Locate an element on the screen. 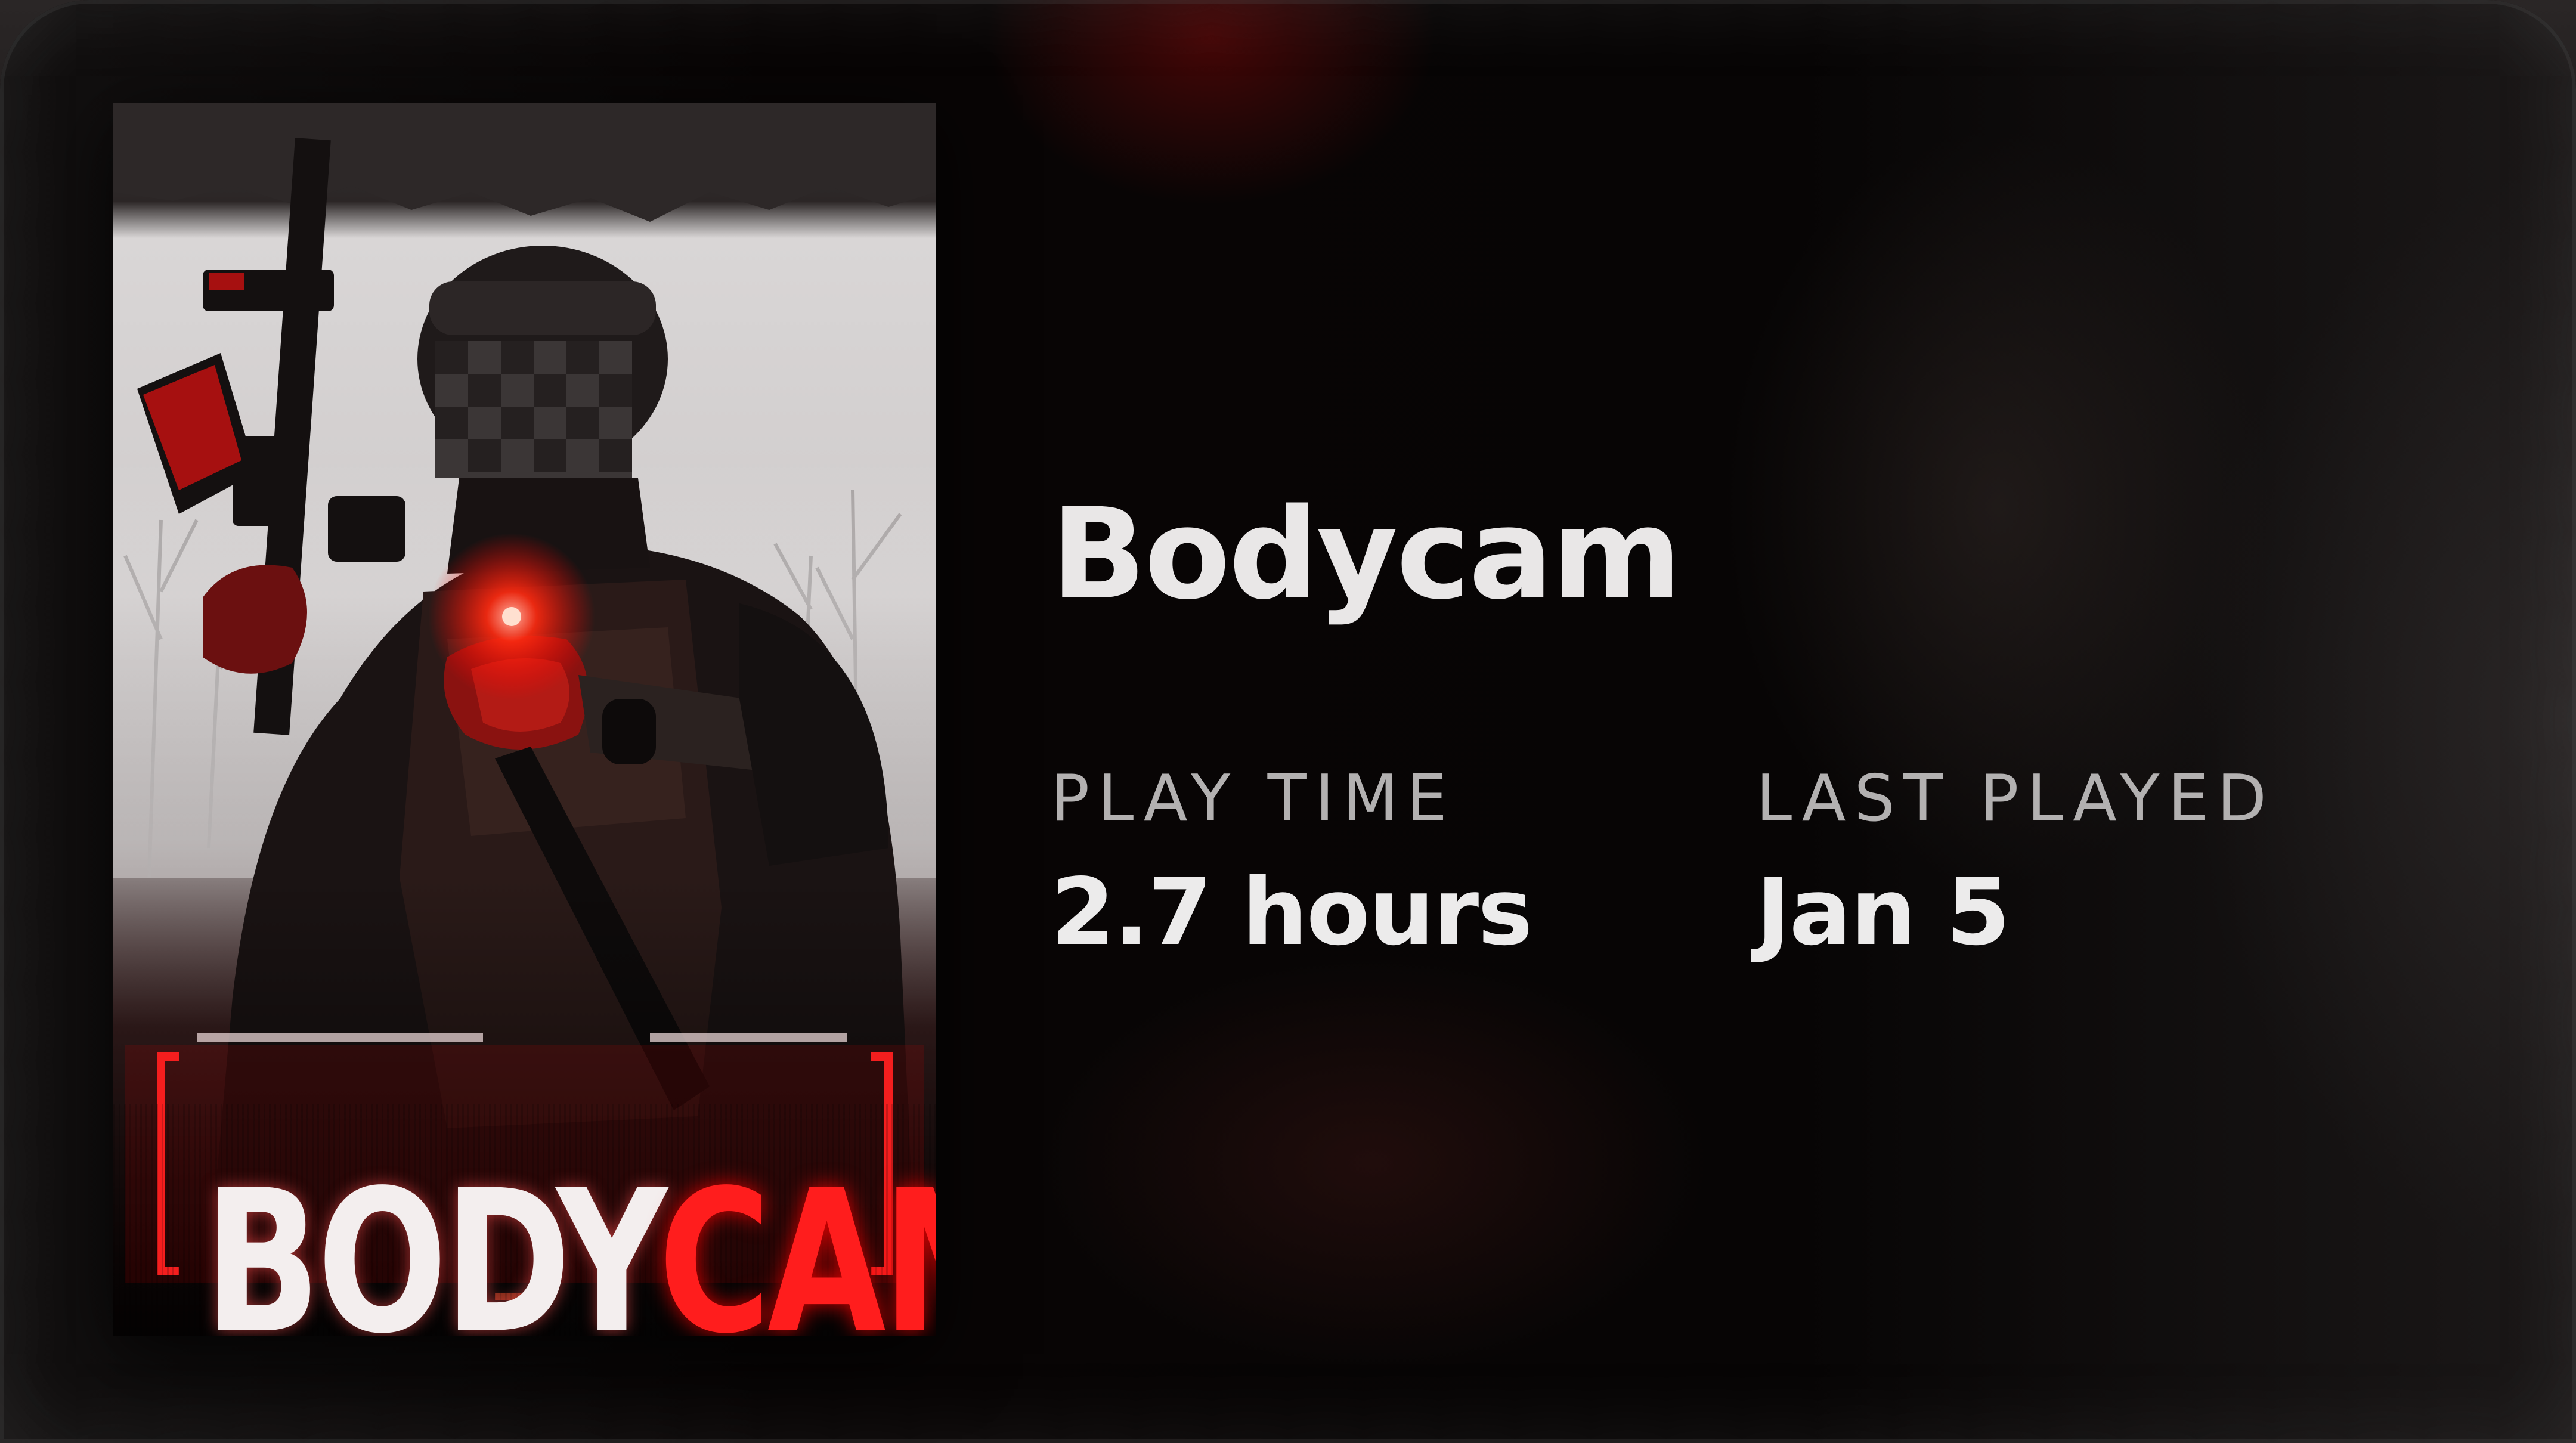 Image resolution: width=2576 pixels, height=1443 pixels. cover-art-title: BODYCAM is located at coordinates (569, 1239).